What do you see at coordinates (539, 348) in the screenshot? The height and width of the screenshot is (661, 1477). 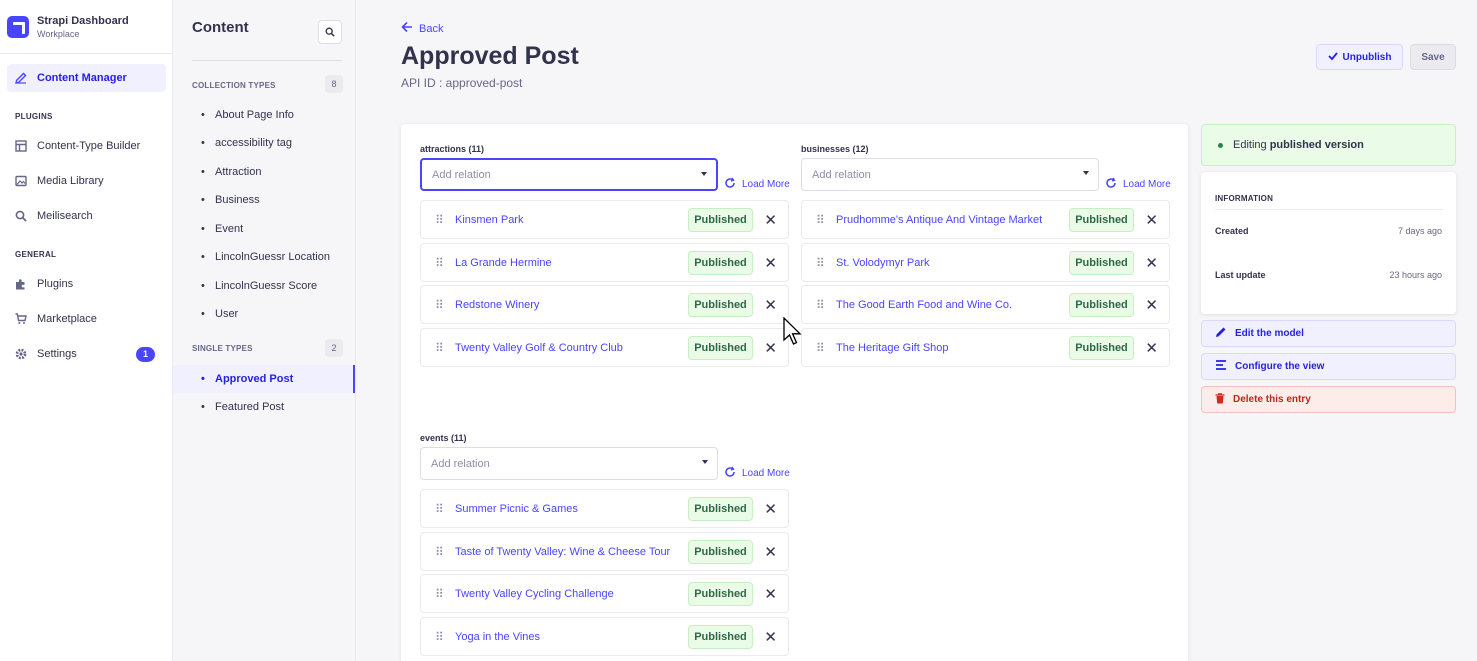 I see `relation-link: Twenty Valley Golf & Country Club` at bounding box center [539, 348].